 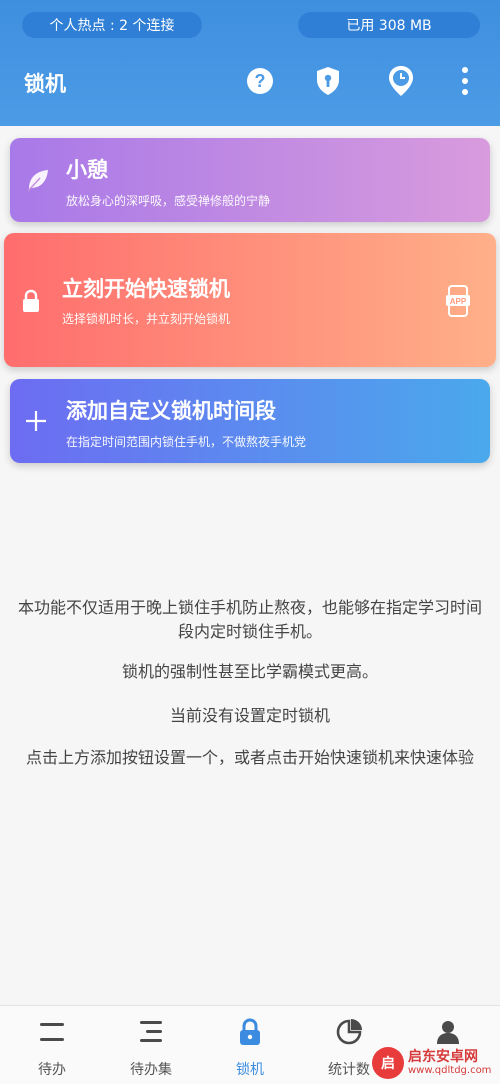 What do you see at coordinates (36, 421) in the screenshot?
I see `plus-icon` at bounding box center [36, 421].